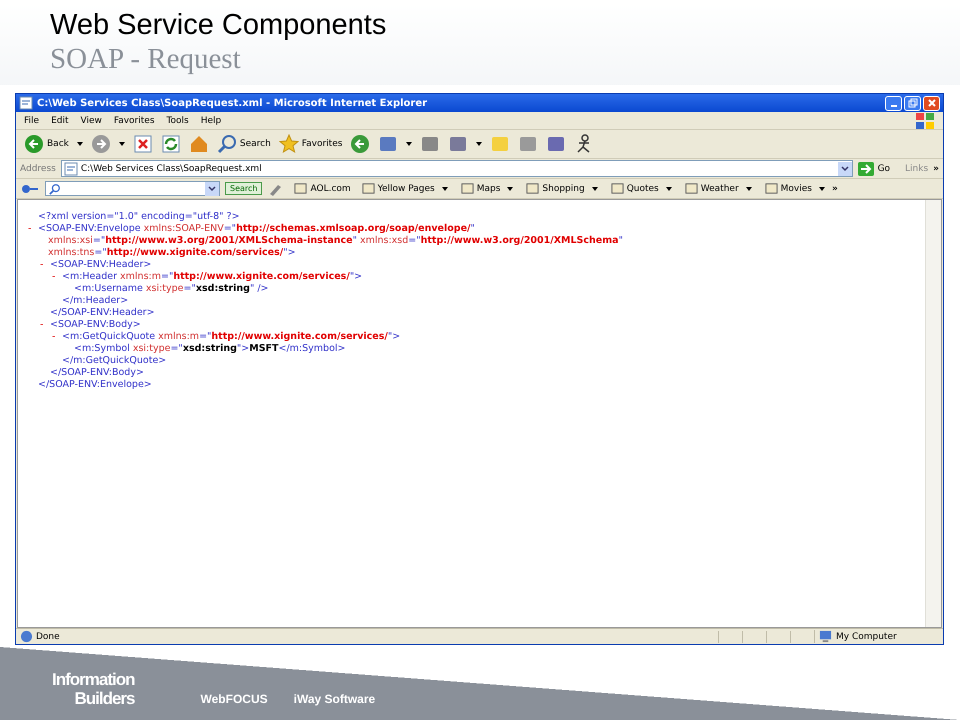  What do you see at coordinates (207, 277) in the screenshot?
I see `xml-line: - <m:Header xmlns:m="http://www.xignite.com/services/">` at bounding box center [207, 277].